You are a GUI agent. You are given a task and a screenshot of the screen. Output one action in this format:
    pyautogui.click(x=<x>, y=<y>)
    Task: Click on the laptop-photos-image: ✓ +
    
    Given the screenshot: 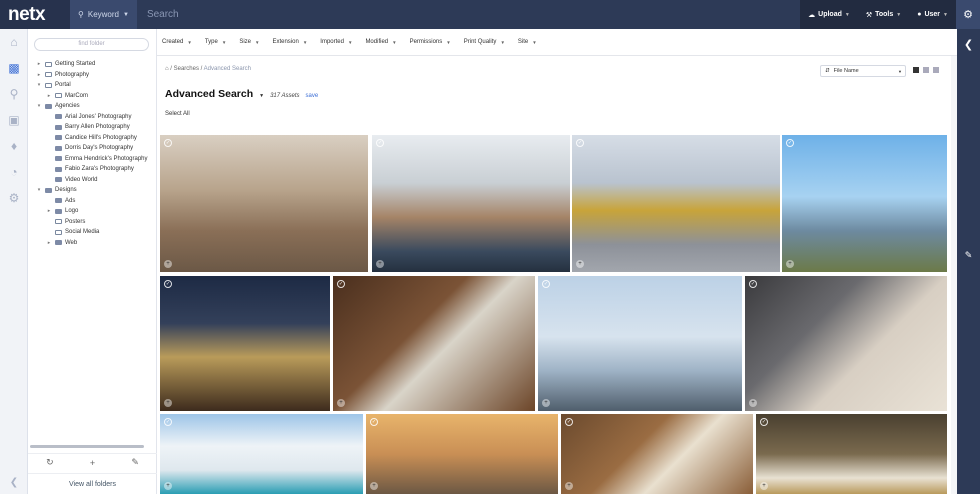 What is the action you would take?
    pyautogui.click(x=846, y=343)
    